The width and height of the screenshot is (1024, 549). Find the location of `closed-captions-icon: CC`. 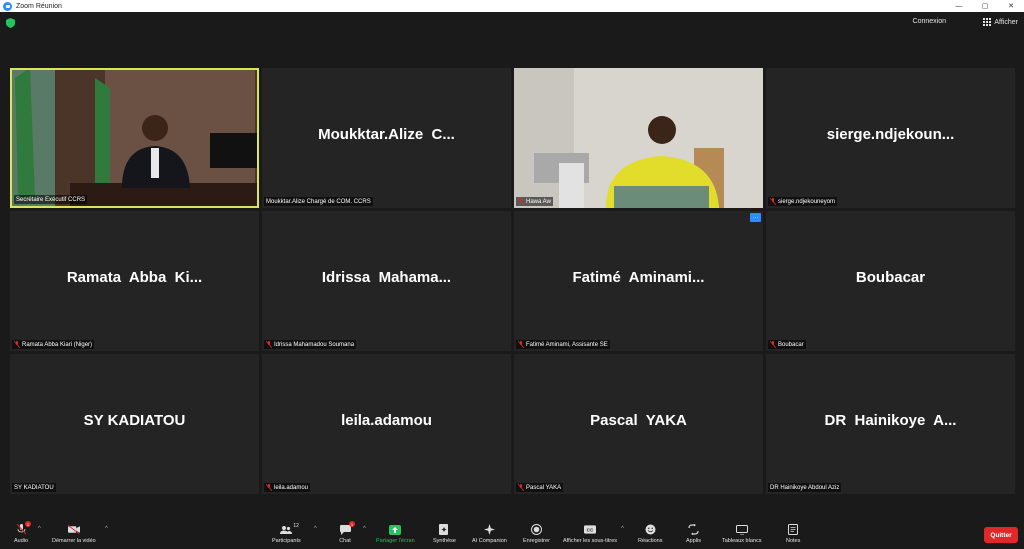

closed-captions-icon: CC is located at coordinates (590, 529).